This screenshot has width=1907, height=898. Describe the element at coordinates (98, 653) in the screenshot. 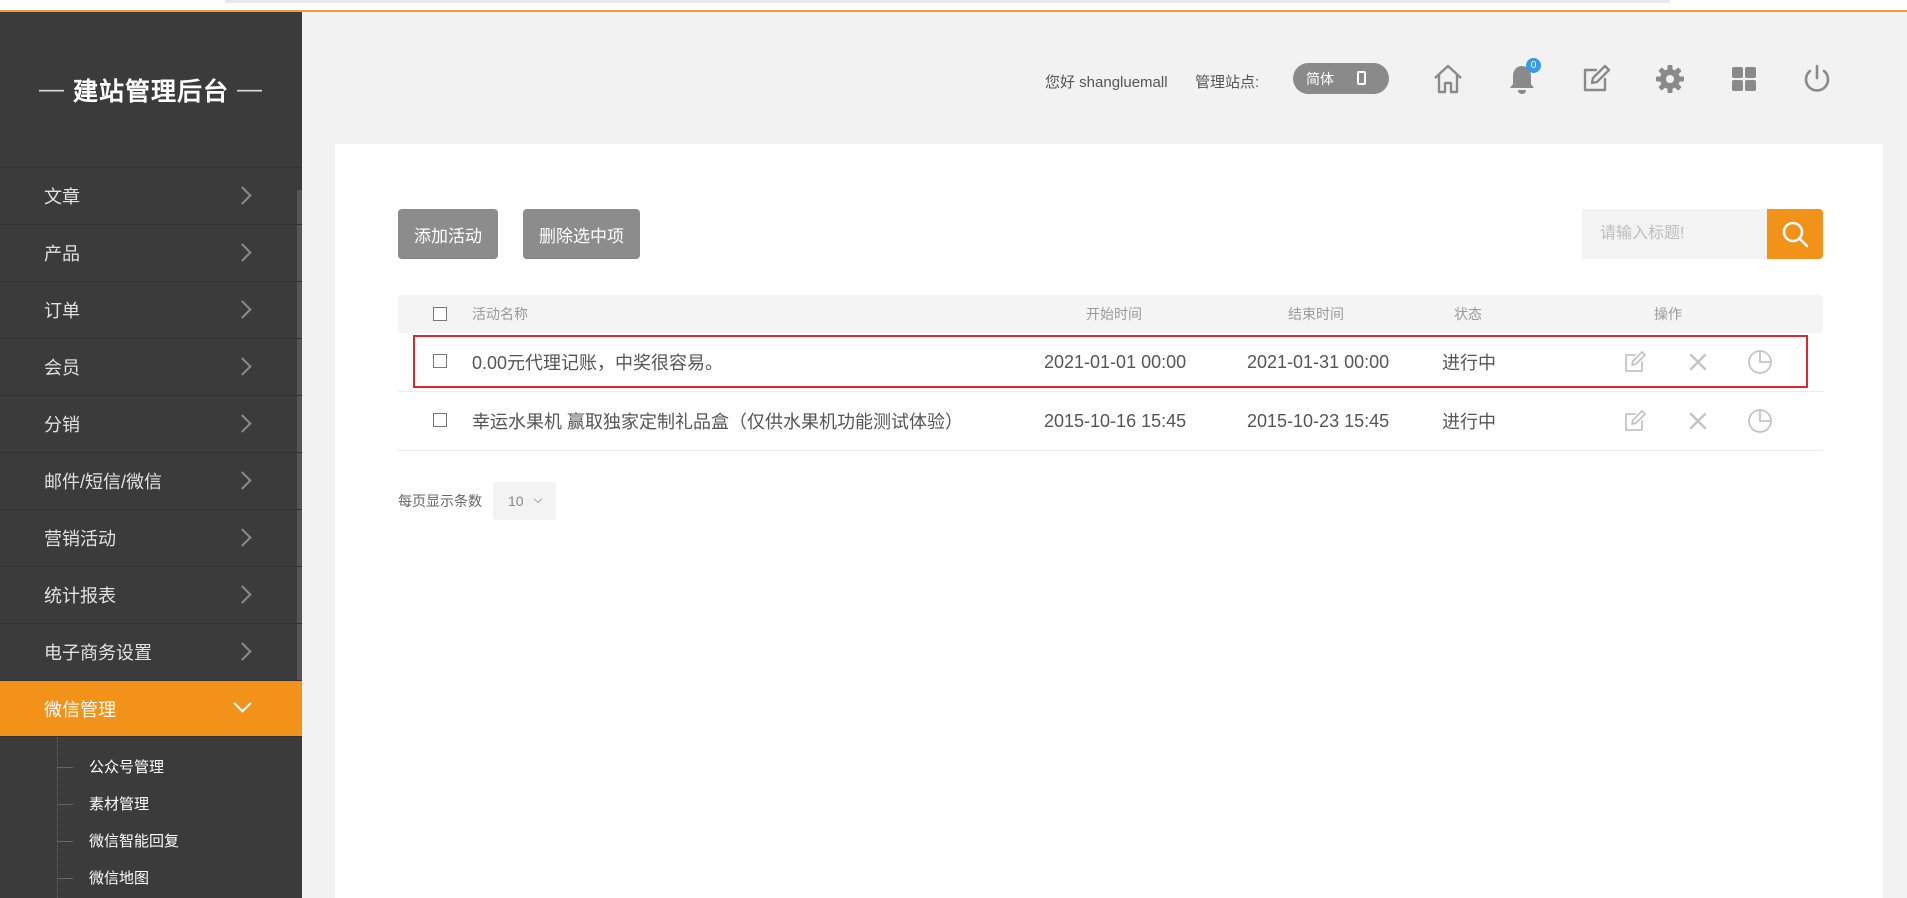

I see `sidebar-item-label: 电子商务设置` at that location.